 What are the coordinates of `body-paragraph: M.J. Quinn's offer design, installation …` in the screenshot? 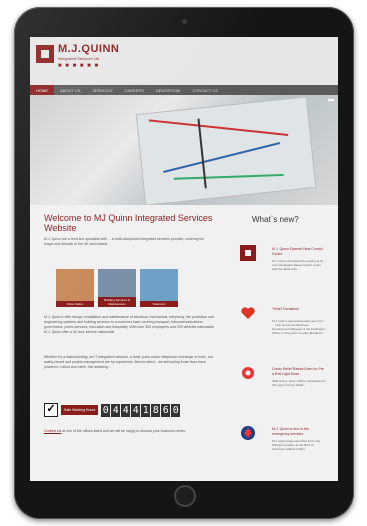 It's located at (129, 324).